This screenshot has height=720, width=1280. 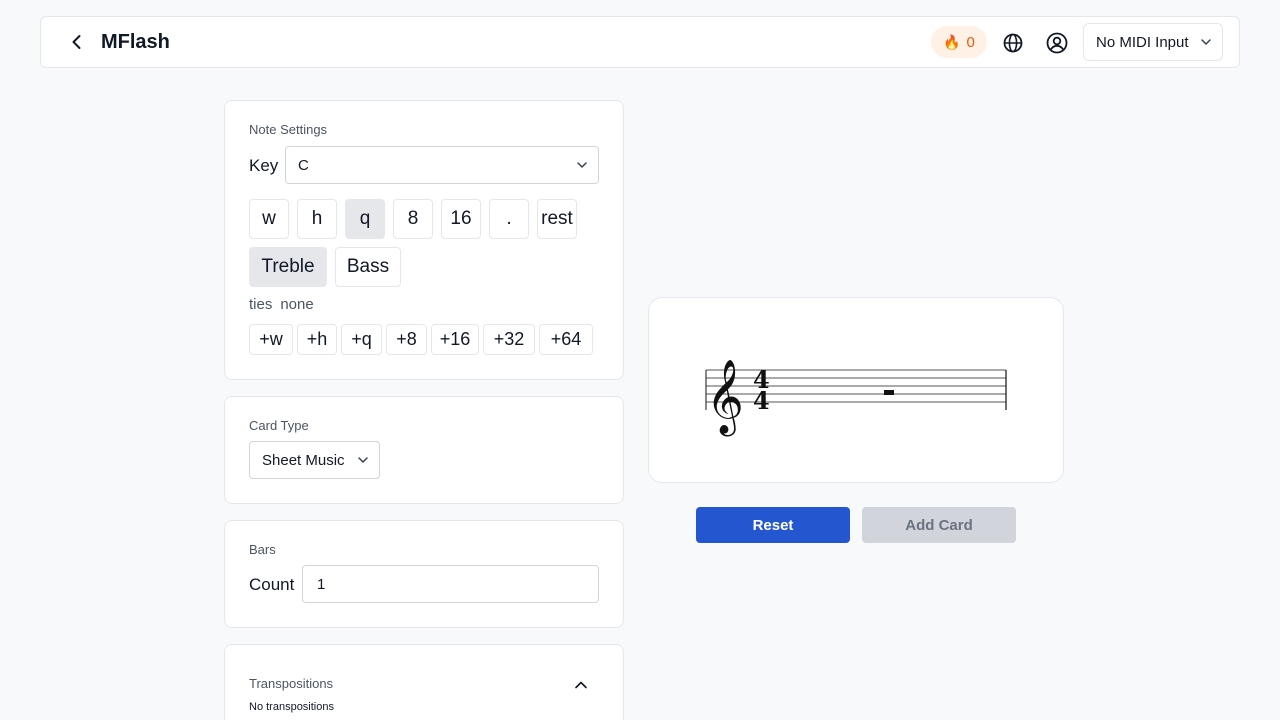 I want to click on account-button, so click(x=1057, y=43).